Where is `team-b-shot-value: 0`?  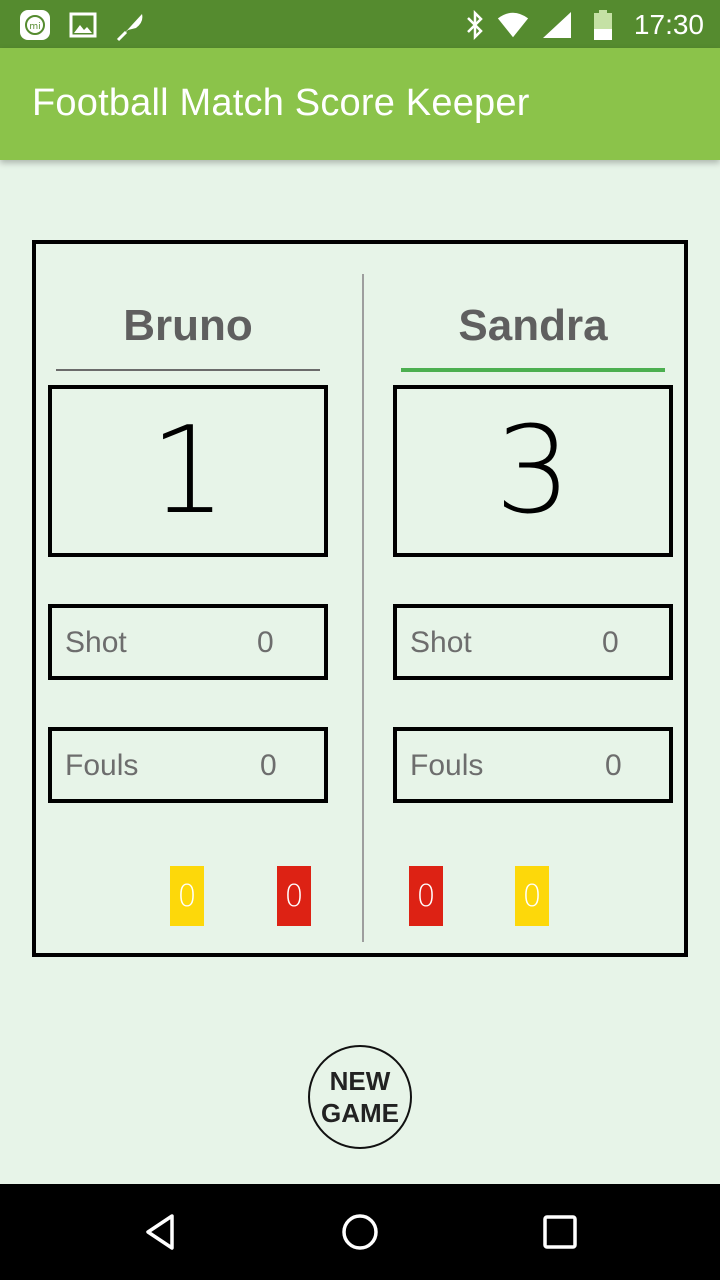 team-b-shot-value: 0 is located at coordinates (610, 642).